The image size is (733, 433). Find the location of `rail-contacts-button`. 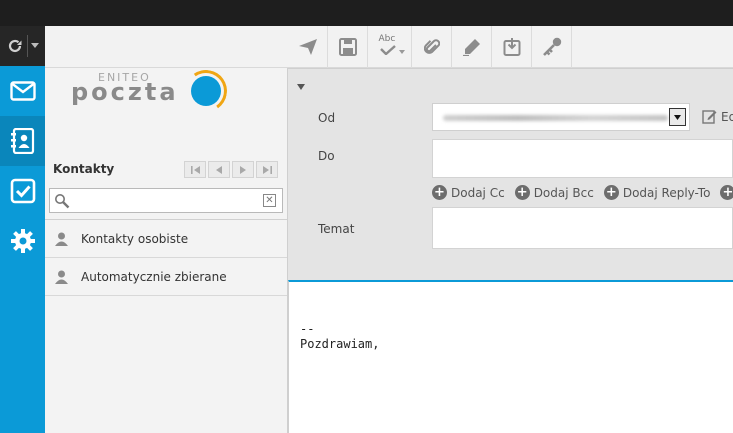

rail-contacts-button is located at coordinates (22, 141).